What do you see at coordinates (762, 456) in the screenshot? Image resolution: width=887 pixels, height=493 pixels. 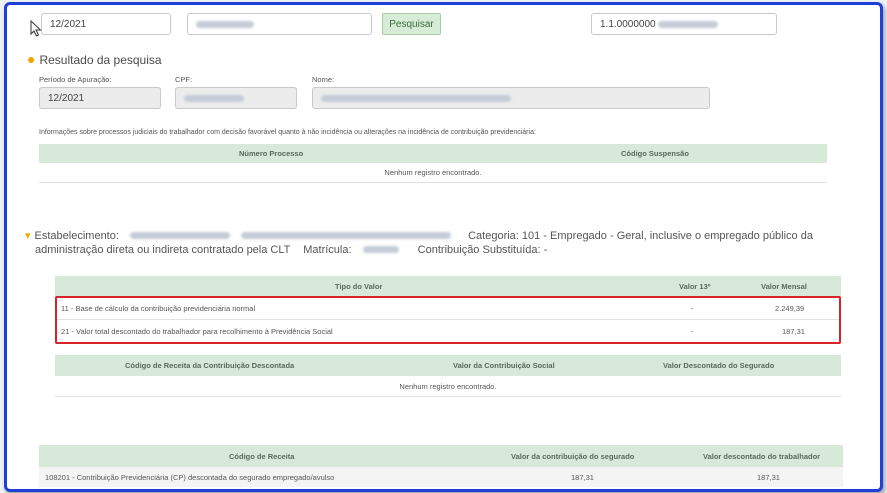 I see `header-valor-descontado-trabalhador: Valor descontado do trabalhador` at bounding box center [762, 456].